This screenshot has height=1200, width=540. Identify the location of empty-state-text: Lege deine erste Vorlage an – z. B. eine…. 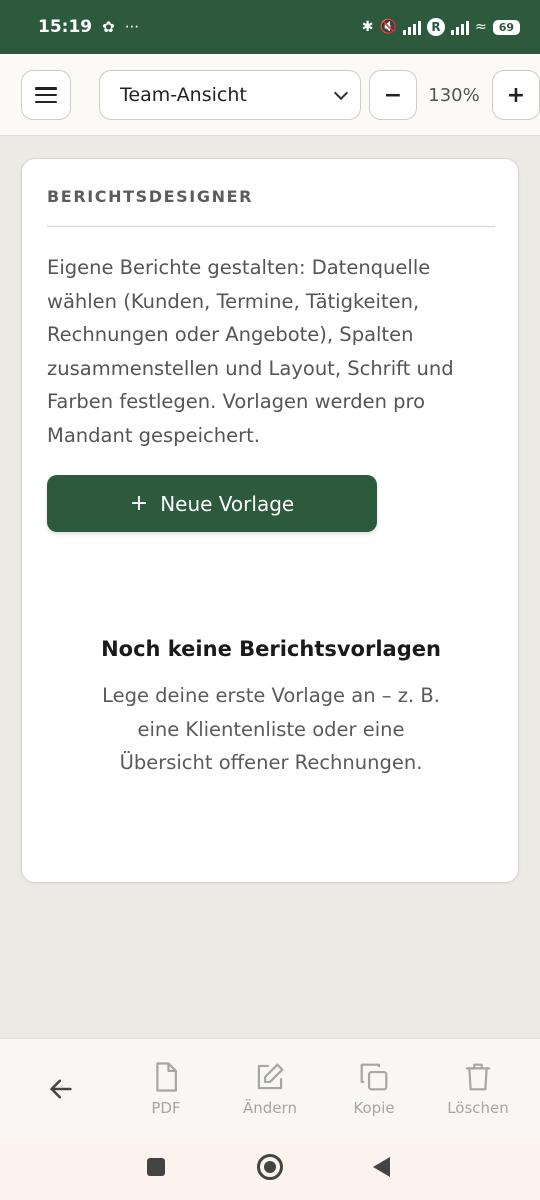
(271, 729).